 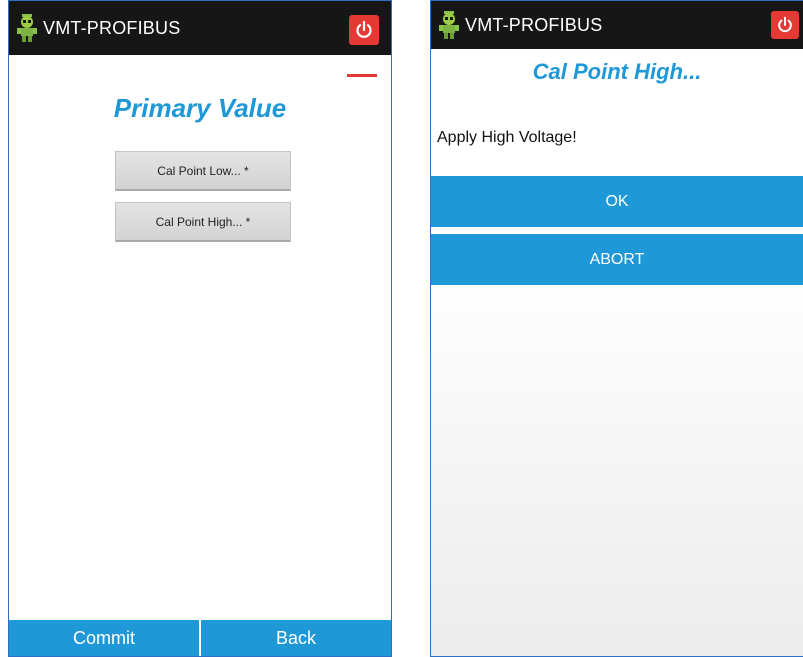 What do you see at coordinates (200, 108) in the screenshot?
I see `page-title: Primary Value` at bounding box center [200, 108].